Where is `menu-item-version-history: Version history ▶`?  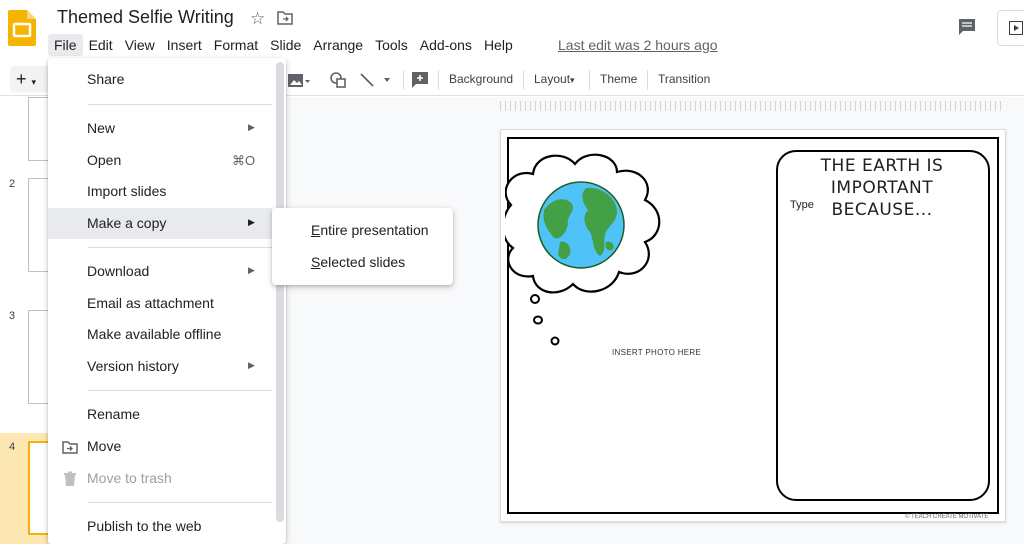
menu-item-version-history: Version history ▶ is located at coordinates (160, 366).